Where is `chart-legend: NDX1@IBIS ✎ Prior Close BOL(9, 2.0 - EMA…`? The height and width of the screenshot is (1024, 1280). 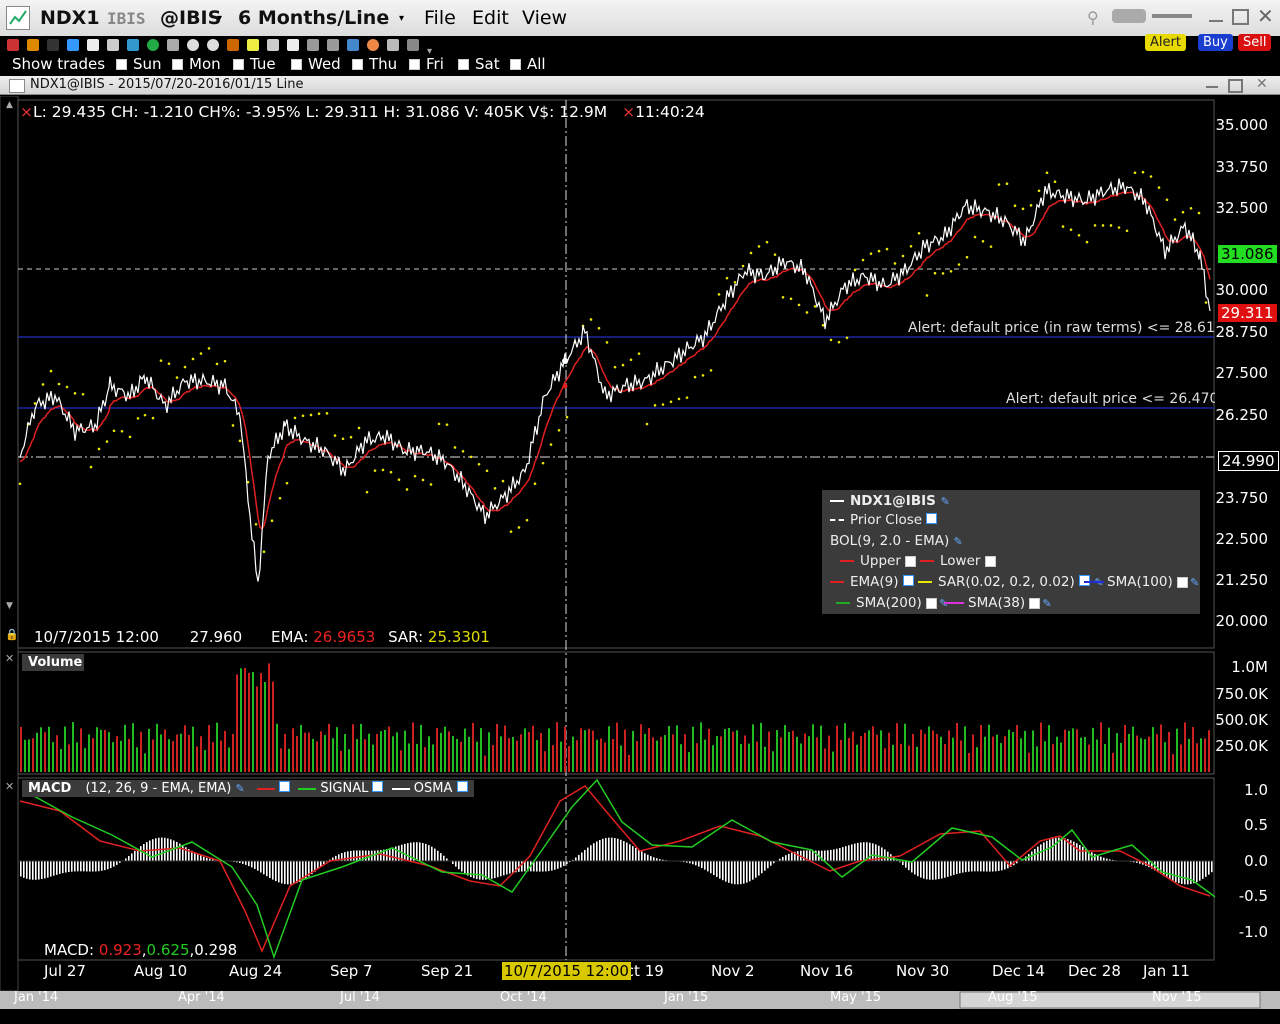 chart-legend: NDX1@IBIS ✎ Prior Close BOL(9, 2.0 - EMA… is located at coordinates (1011, 552).